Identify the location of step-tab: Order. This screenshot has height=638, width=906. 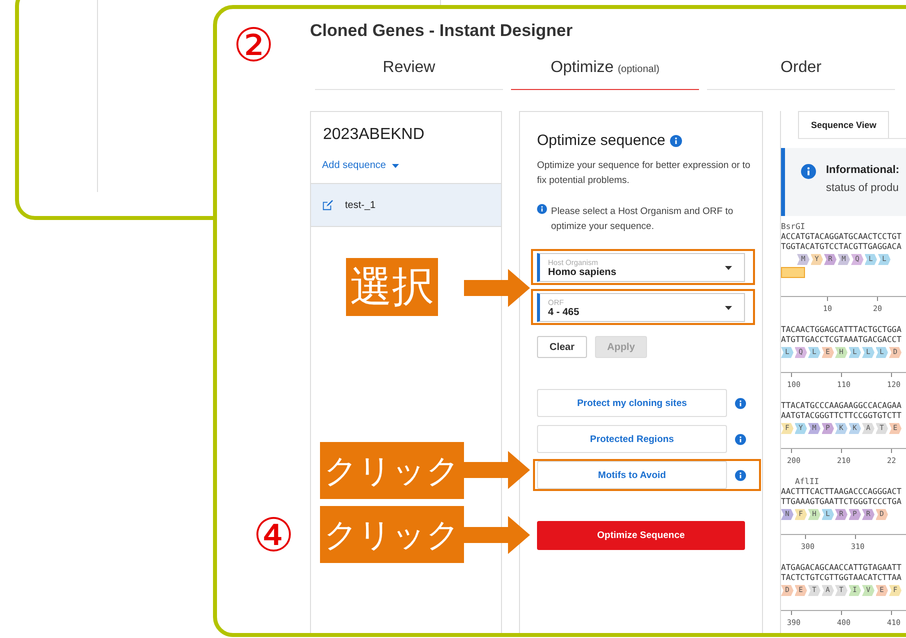
(801, 74).